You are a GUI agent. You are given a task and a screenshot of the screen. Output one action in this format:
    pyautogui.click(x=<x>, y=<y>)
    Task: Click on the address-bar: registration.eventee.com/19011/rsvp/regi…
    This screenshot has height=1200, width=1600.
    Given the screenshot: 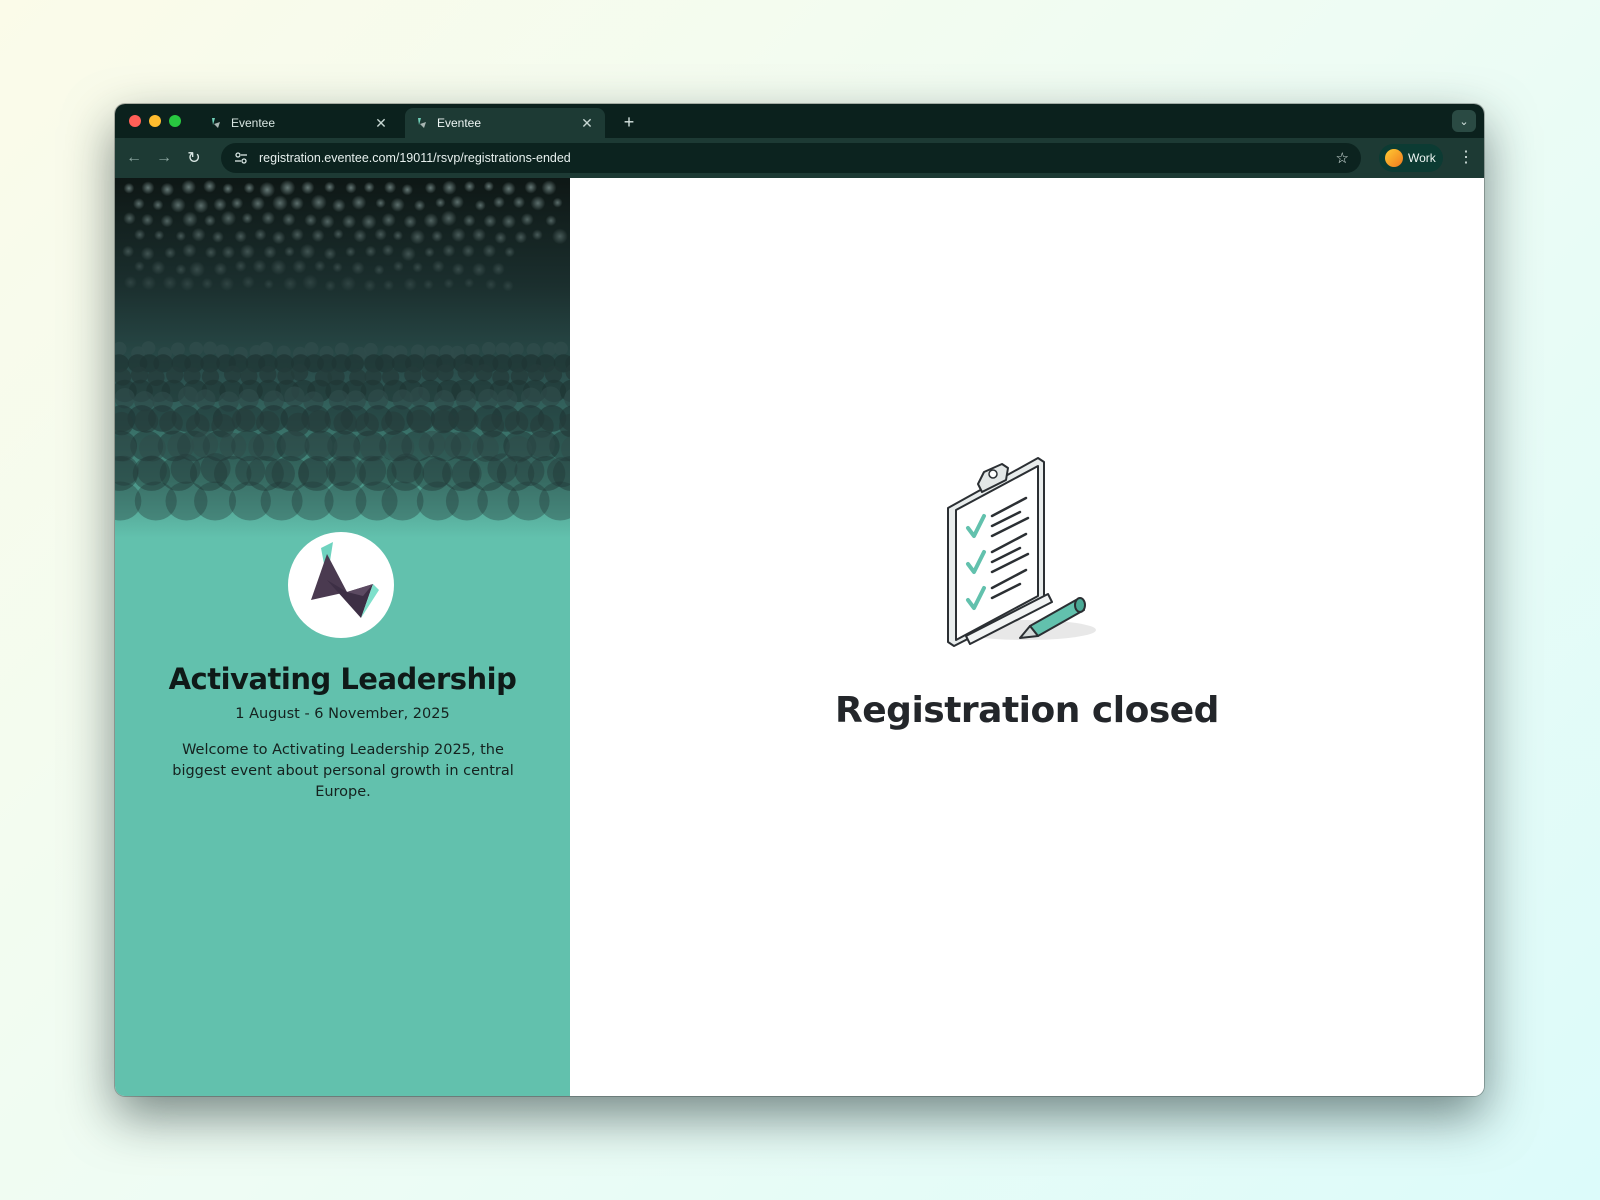 What is the action you would take?
    pyautogui.click(x=791, y=158)
    